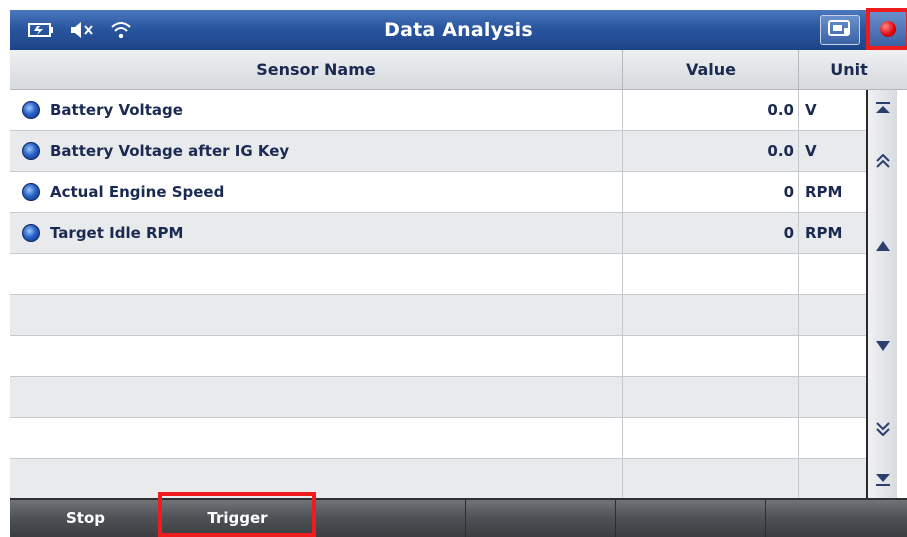  I want to click on bottom-toolbar: Stop Trigger, so click(458, 517).